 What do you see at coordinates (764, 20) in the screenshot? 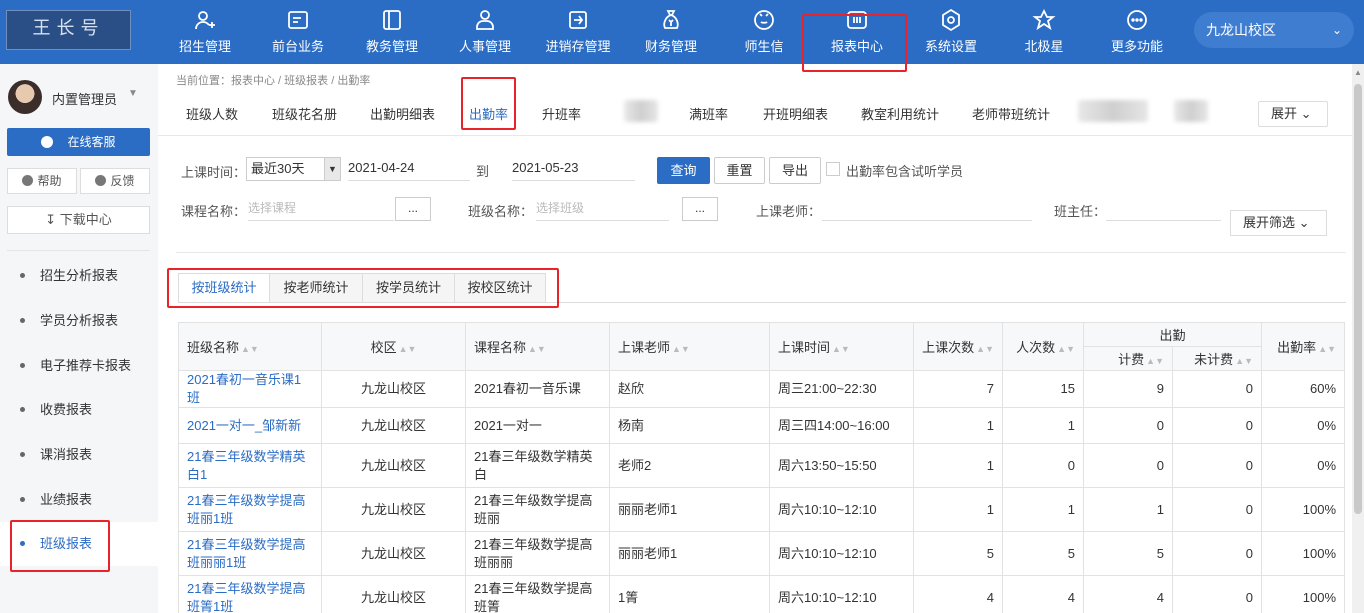
I see `chat-icon` at bounding box center [764, 20].